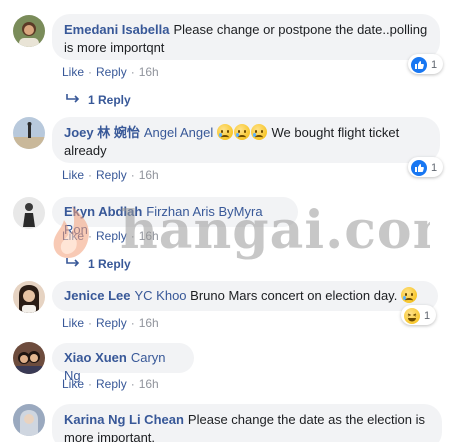 The width and height of the screenshot is (475, 442). What do you see at coordinates (103, 211) in the screenshot?
I see `comment-author: Ekyn Abdlah` at bounding box center [103, 211].